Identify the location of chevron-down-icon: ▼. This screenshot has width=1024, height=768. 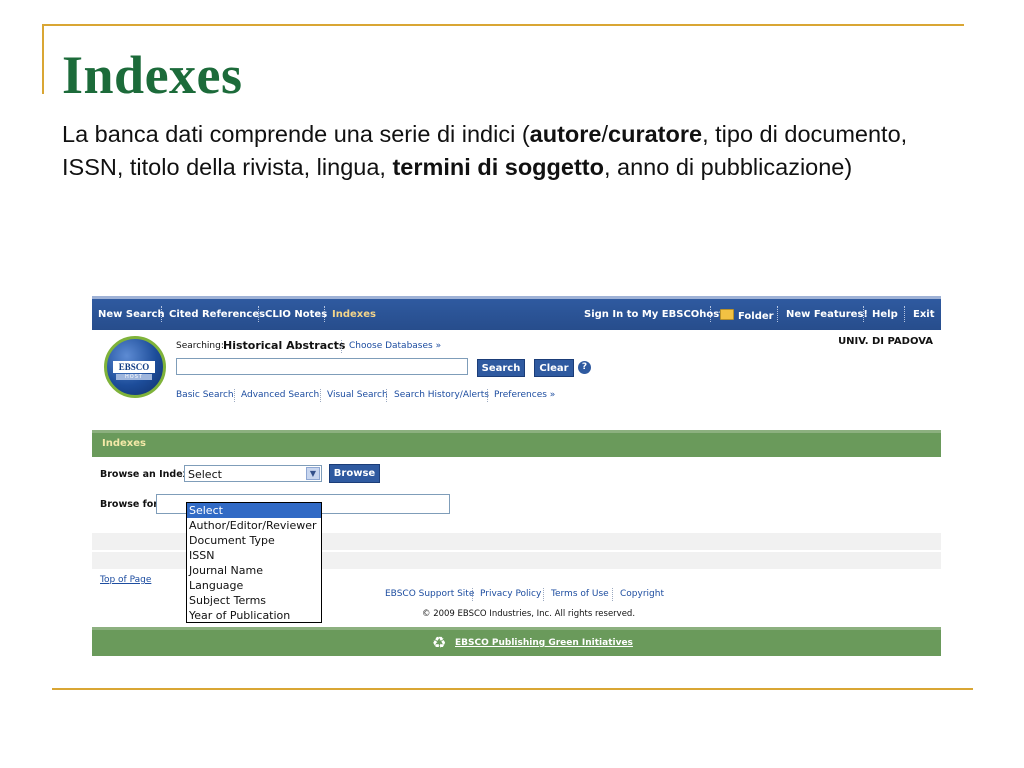
(313, 473).